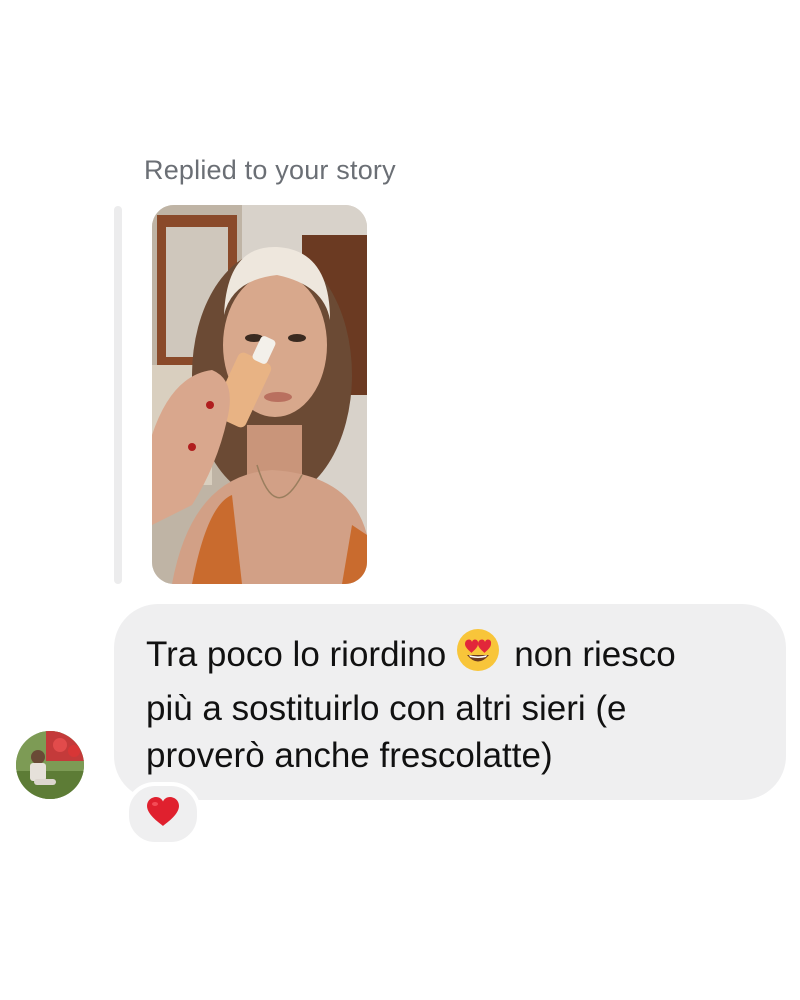 This screenshot has width=800, height=1000. Describe the element at coordinates (595, 654) in the screenshot. I see `message-line-1-part-2: non riesco` at that location.